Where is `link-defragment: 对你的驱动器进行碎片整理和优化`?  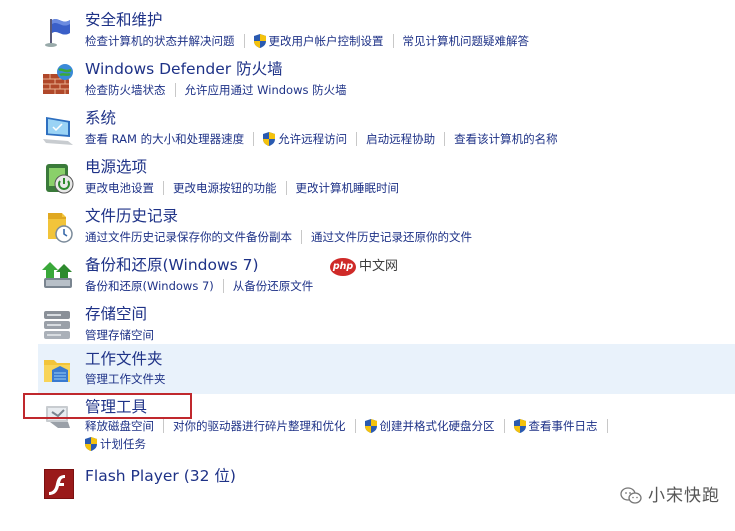 link-defragment: 对你的驱动器进行碎片整理和优化 is located at coordinates (259, 426).